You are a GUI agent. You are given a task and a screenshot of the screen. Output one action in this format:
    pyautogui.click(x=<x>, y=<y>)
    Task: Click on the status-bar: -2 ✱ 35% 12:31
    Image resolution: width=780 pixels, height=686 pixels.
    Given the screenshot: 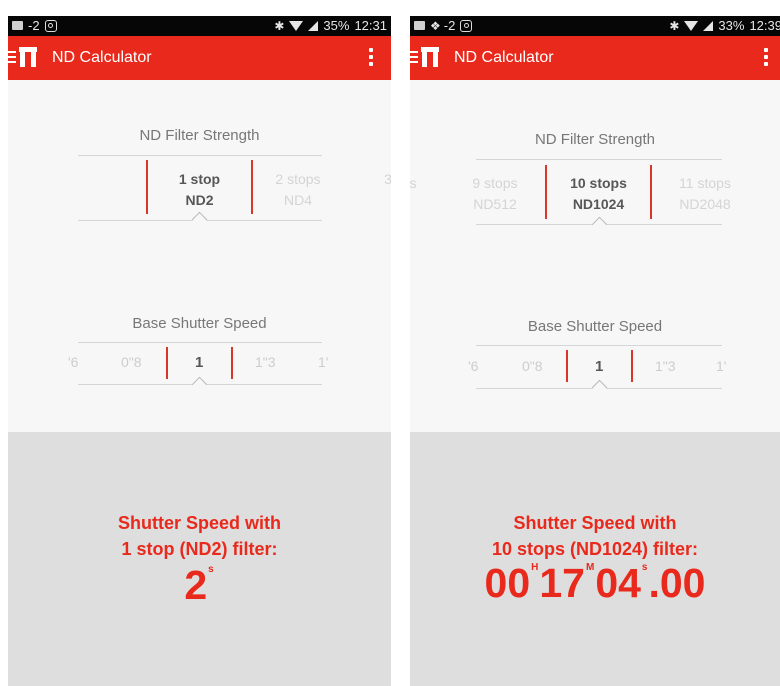 What is the action you would take?
    pyautogui.click(x=199, y=26)
    